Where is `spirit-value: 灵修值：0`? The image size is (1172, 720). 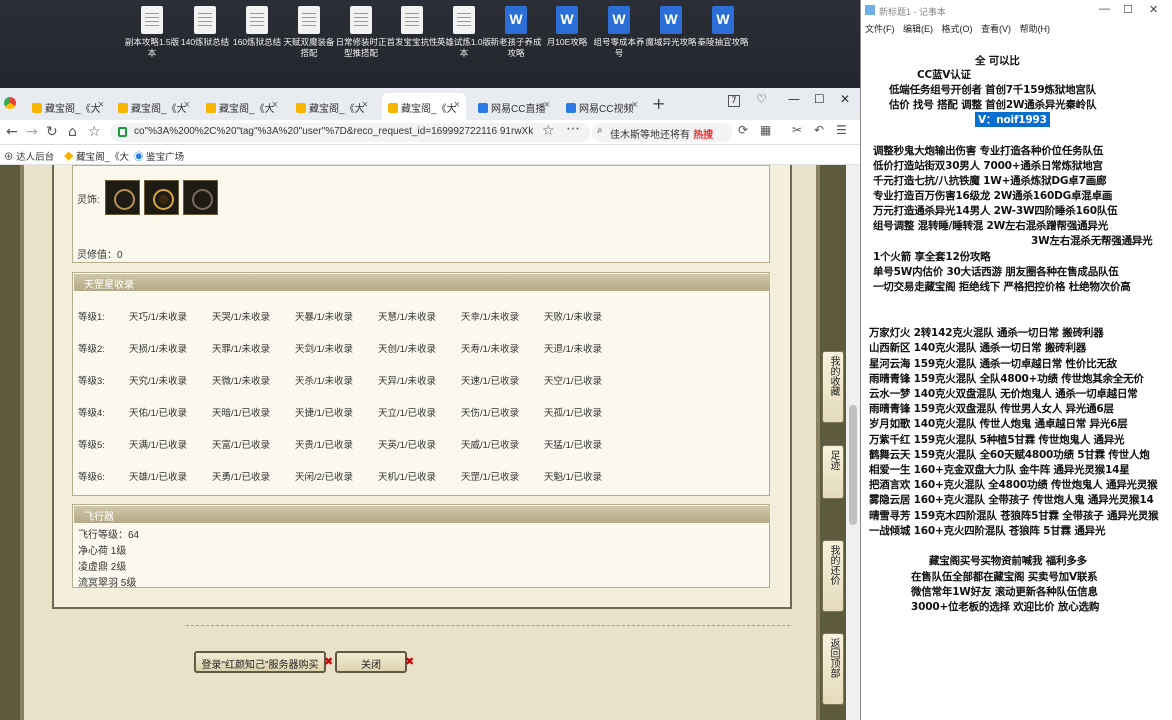
spirit-value: 灵修值：0 is located at coordinates (100, 253).